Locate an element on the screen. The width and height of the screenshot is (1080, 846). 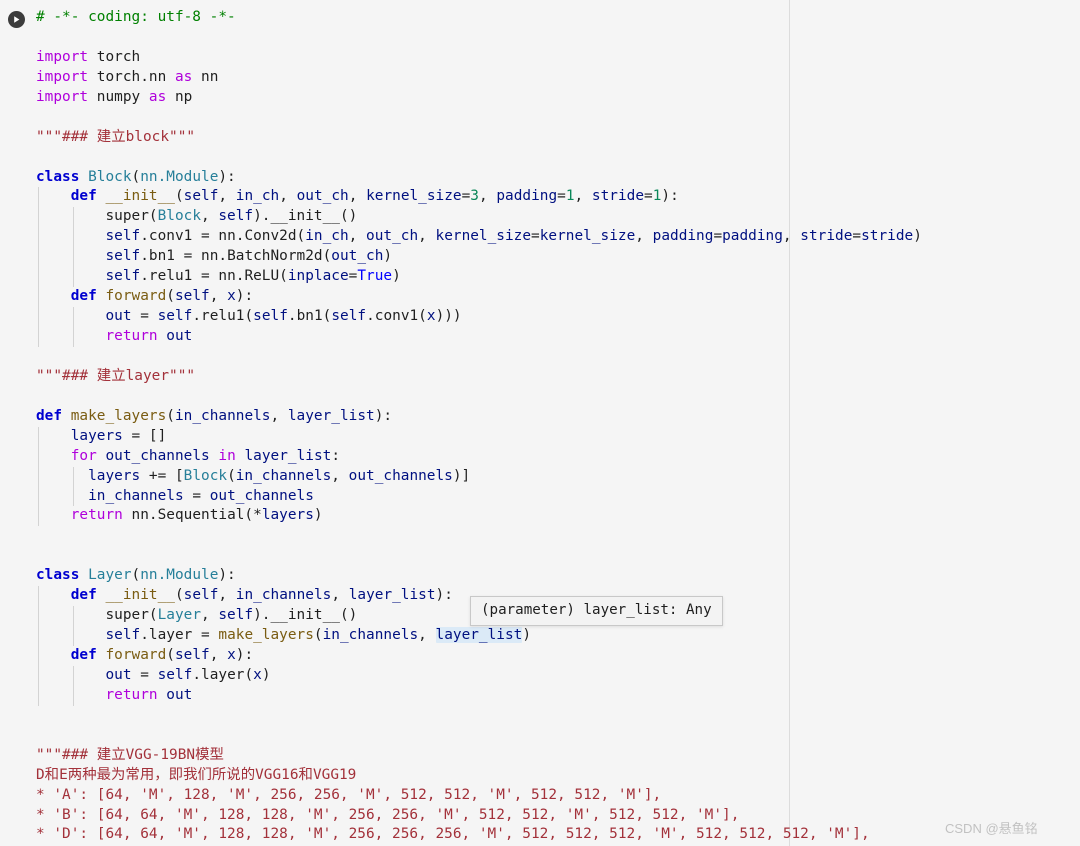
code-line: D和E两种最为常用，即我们所说的VGG16和VGG19 is located at coordinates (540, 776).